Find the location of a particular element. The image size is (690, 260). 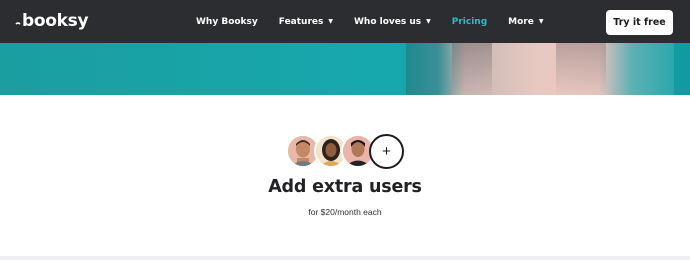

nav-label: More is located at coordinates (521, 21).